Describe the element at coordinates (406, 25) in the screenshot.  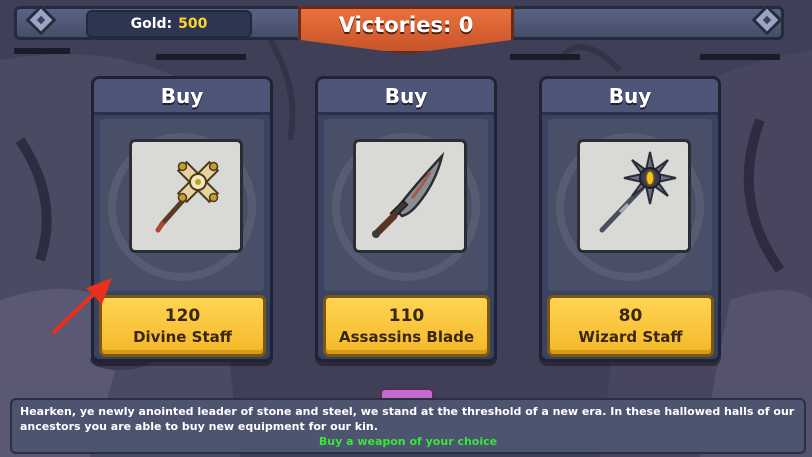
I see `victories-label: Victories: 0` at that location.